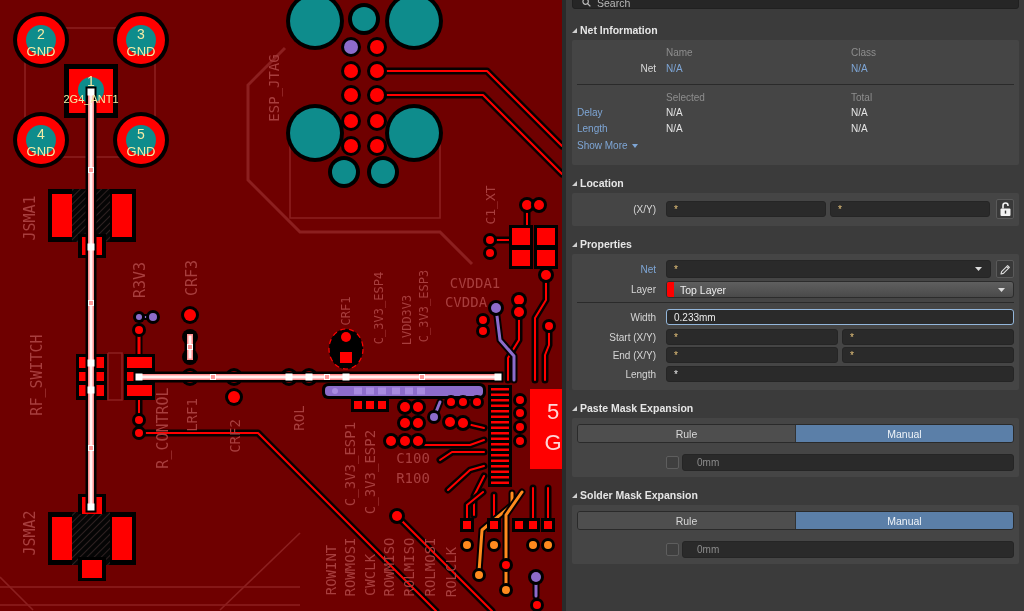  I want to click on field-label: Start (X/Y), so click(632, 337).